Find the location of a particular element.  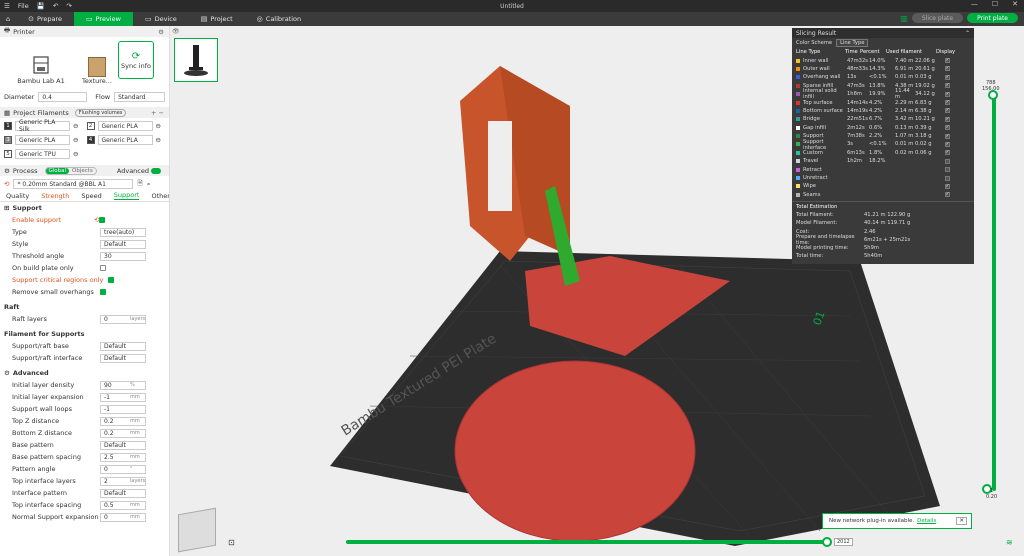

subtab-quality: Quality is located at coordinates (17, 196).